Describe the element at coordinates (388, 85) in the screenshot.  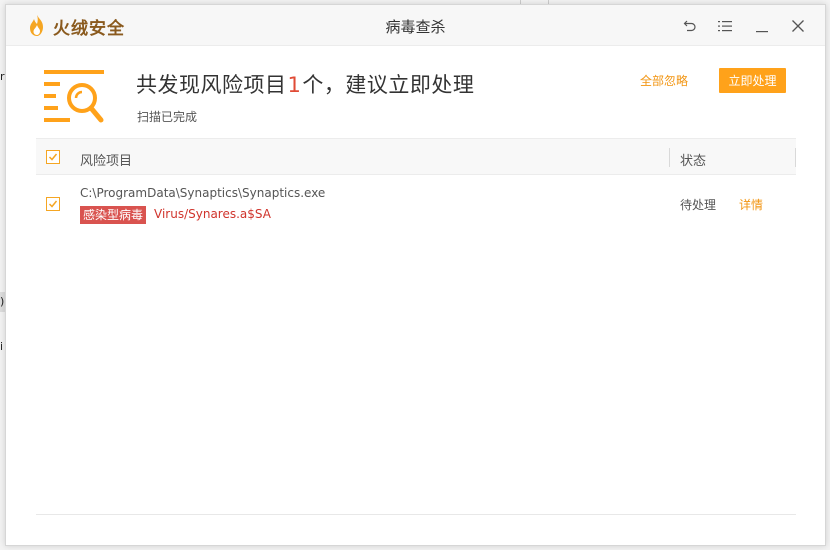
I see `headline-suffix: 个，建议立即处理` at that location.